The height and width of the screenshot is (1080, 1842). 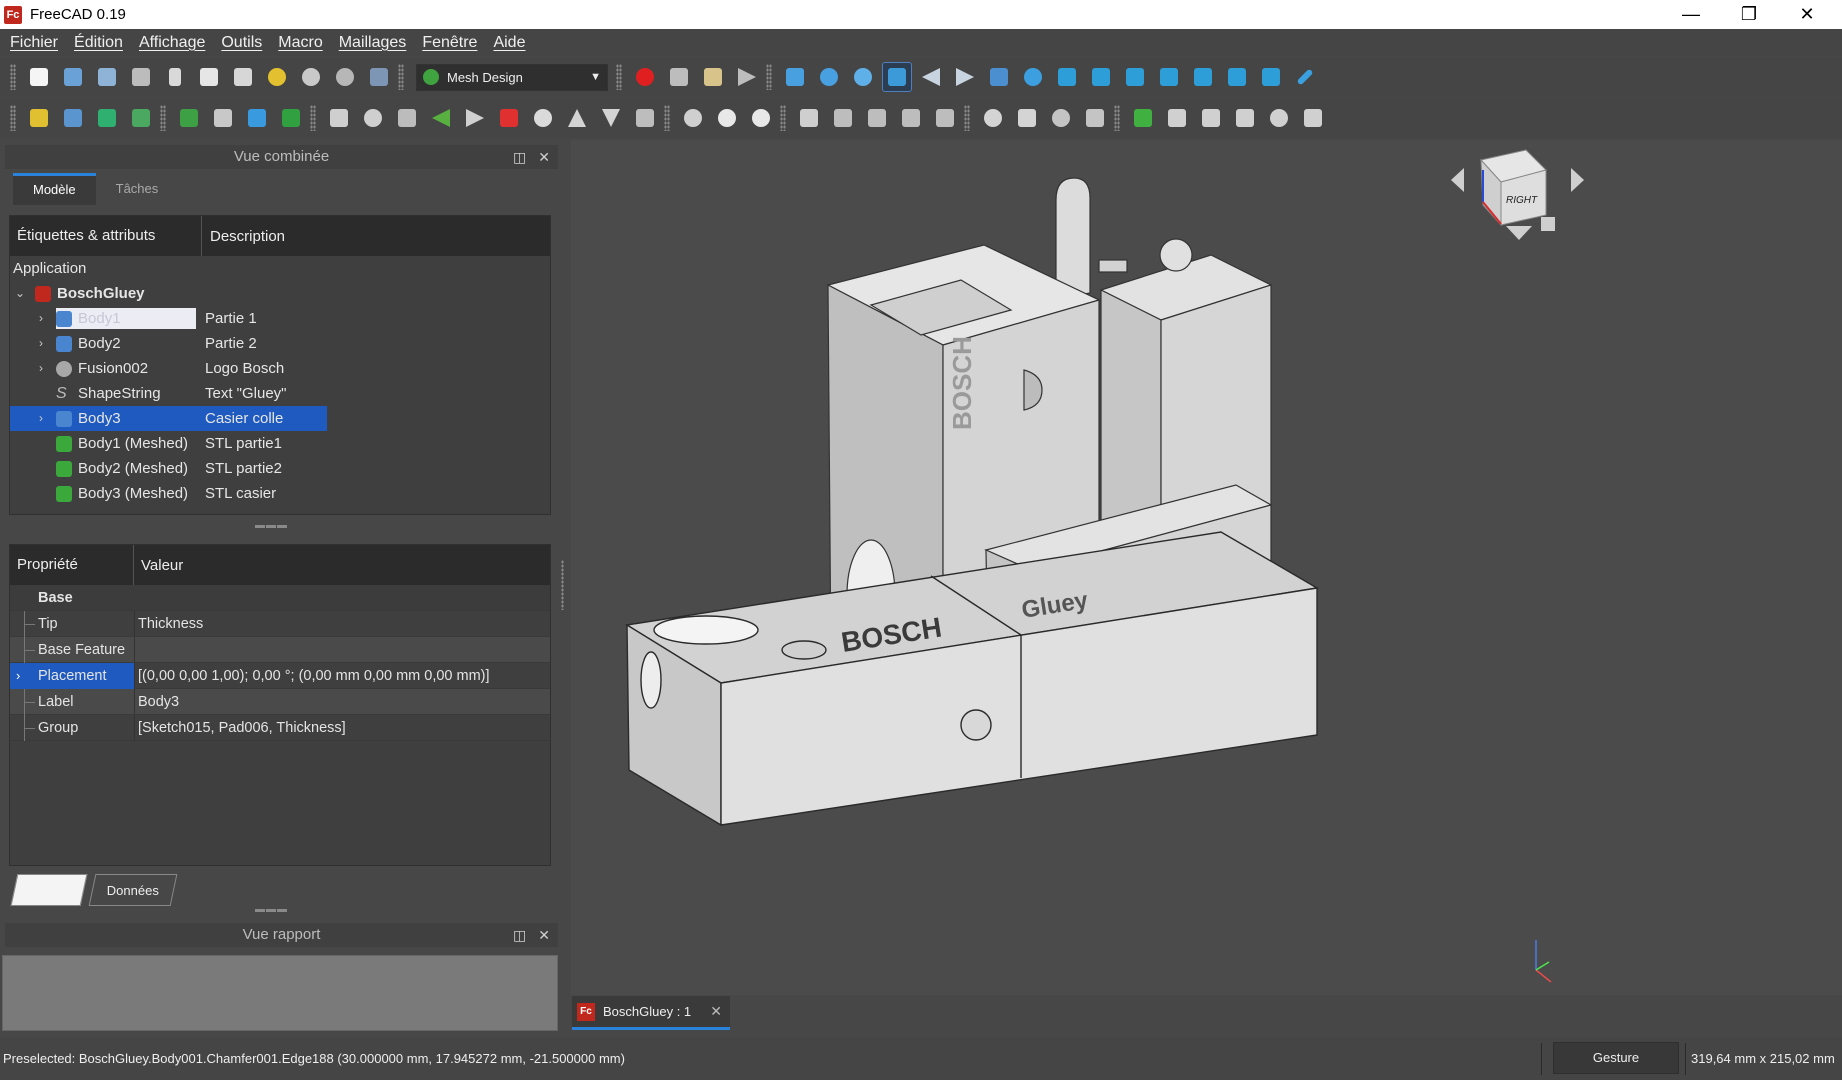 I want to click on refresh-icon, so click(x=345, y=77).